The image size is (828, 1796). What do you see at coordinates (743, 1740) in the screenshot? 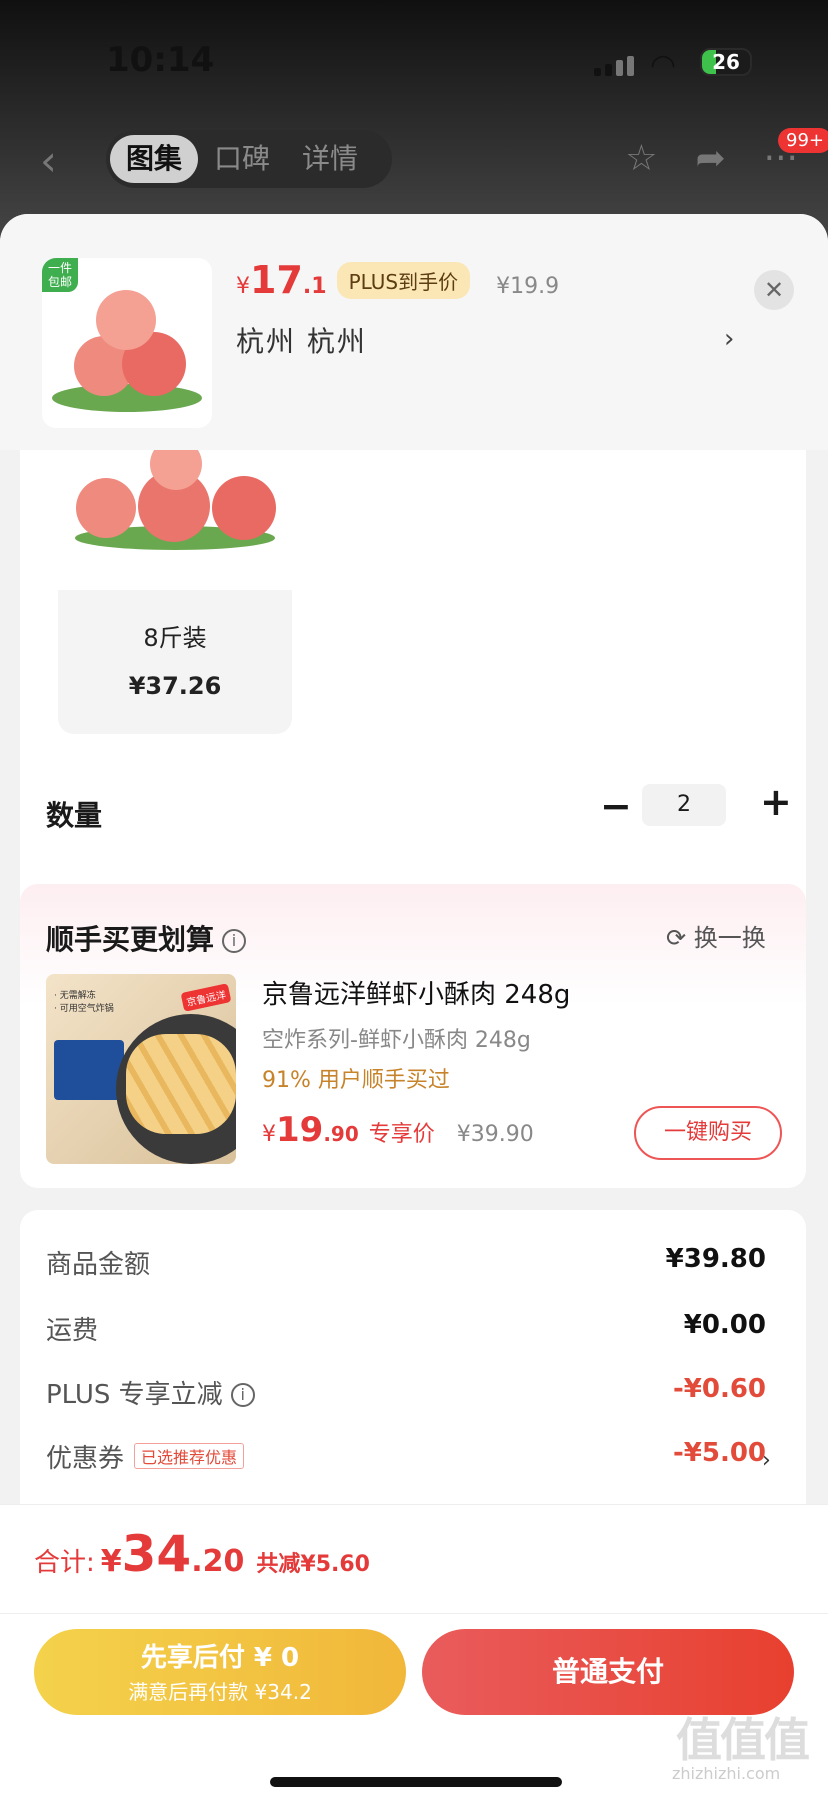
I see `watermark-logo: 值值值` at bounding box center [743, 1740].